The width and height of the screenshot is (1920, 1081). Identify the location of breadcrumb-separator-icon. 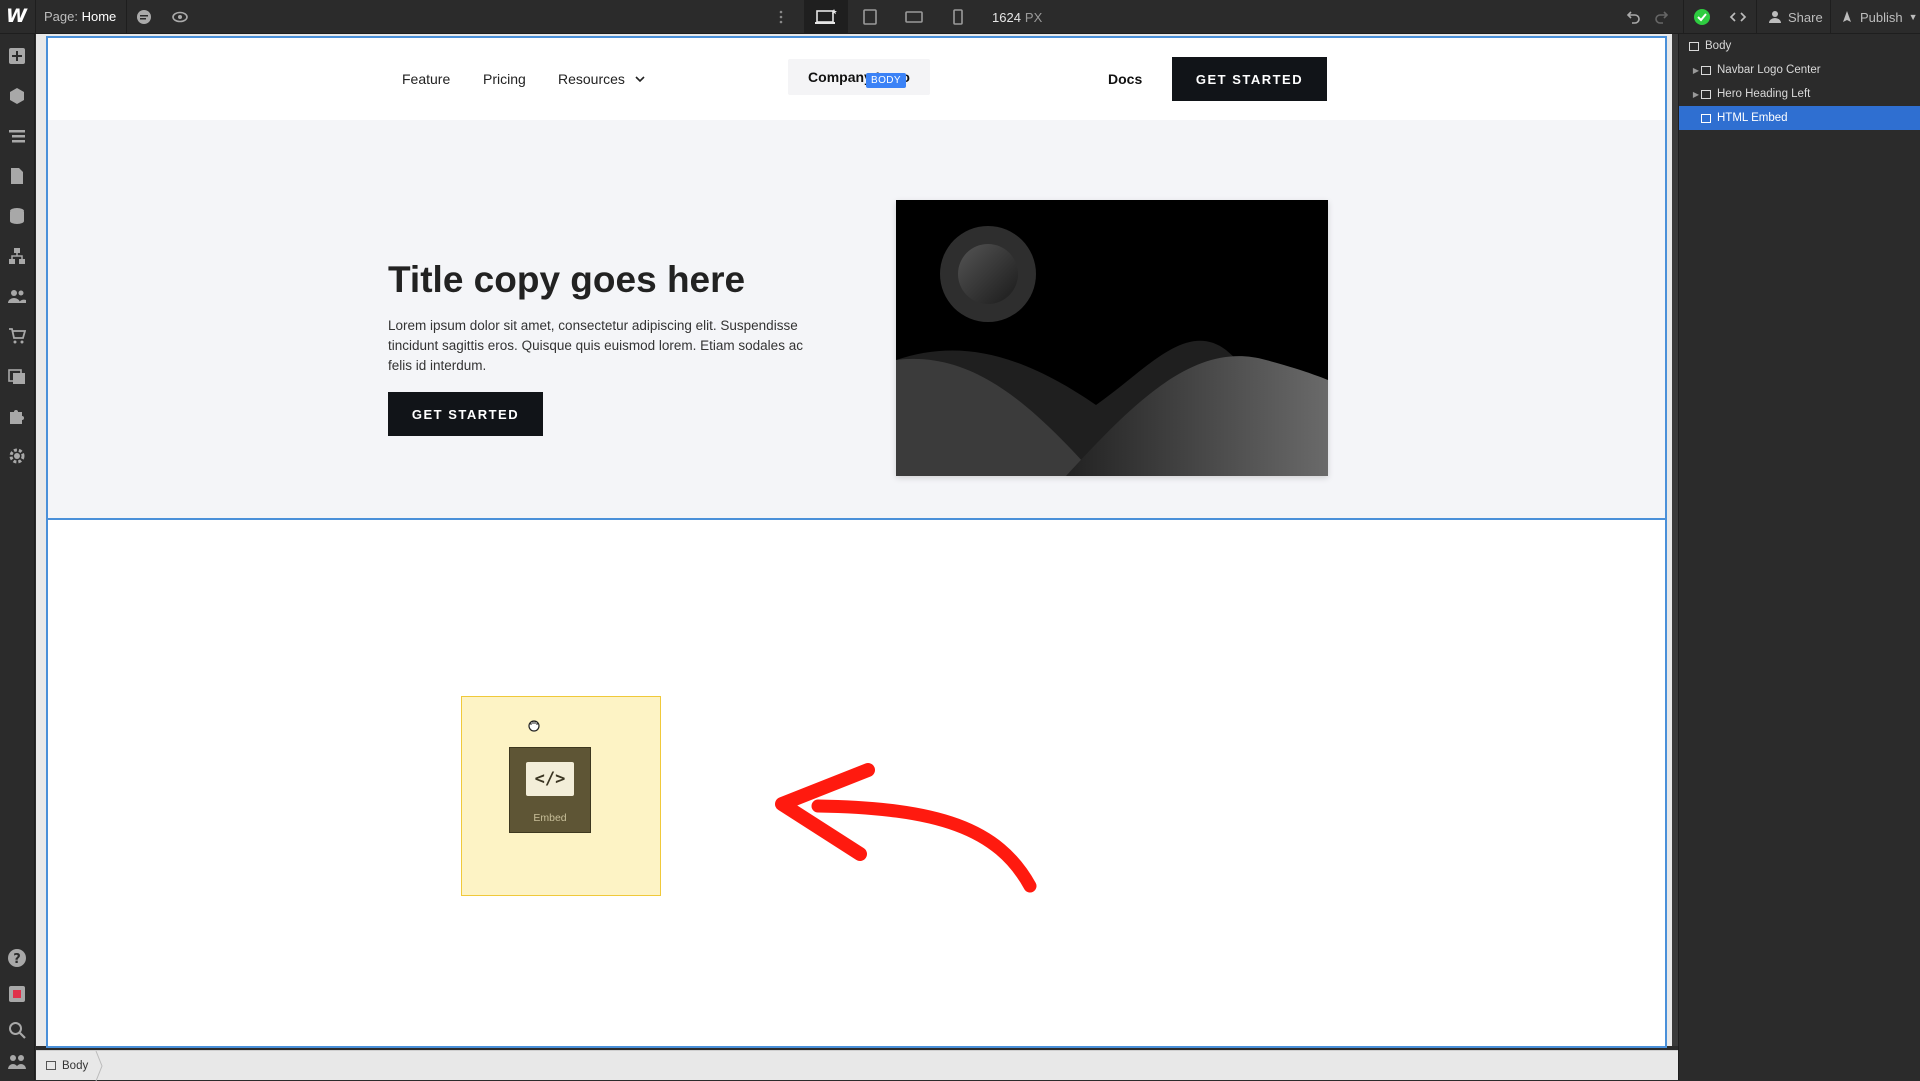
(99, 1065).